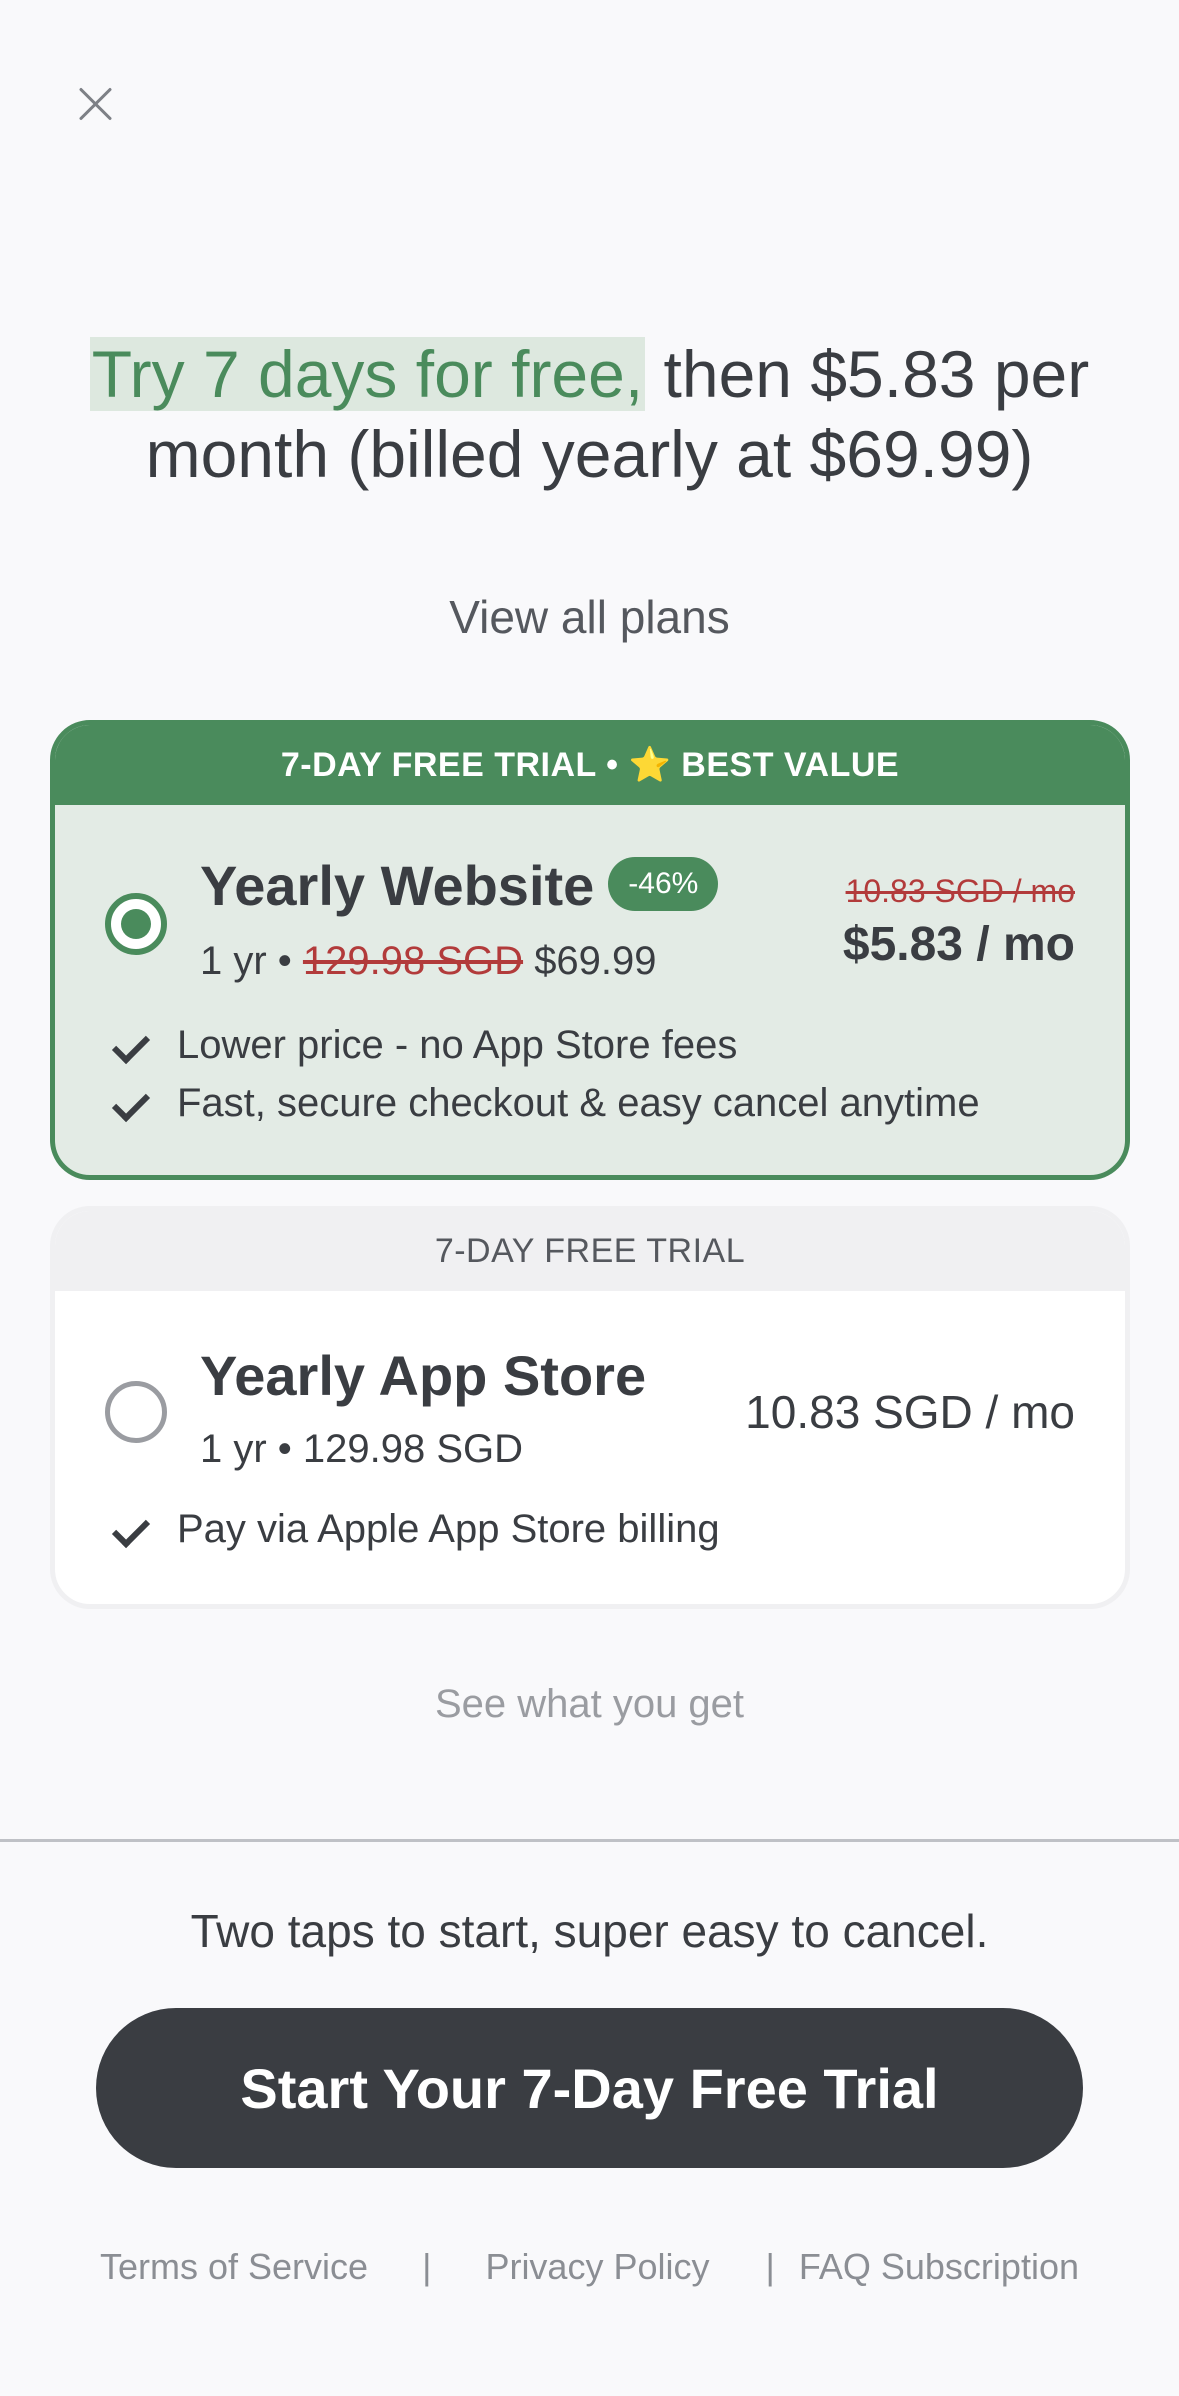 This screenshot has height=2396, width=1179. I want to click on plan-subtitle: 1 yr • 129.98 SGD $69.99, so click(428, 961).